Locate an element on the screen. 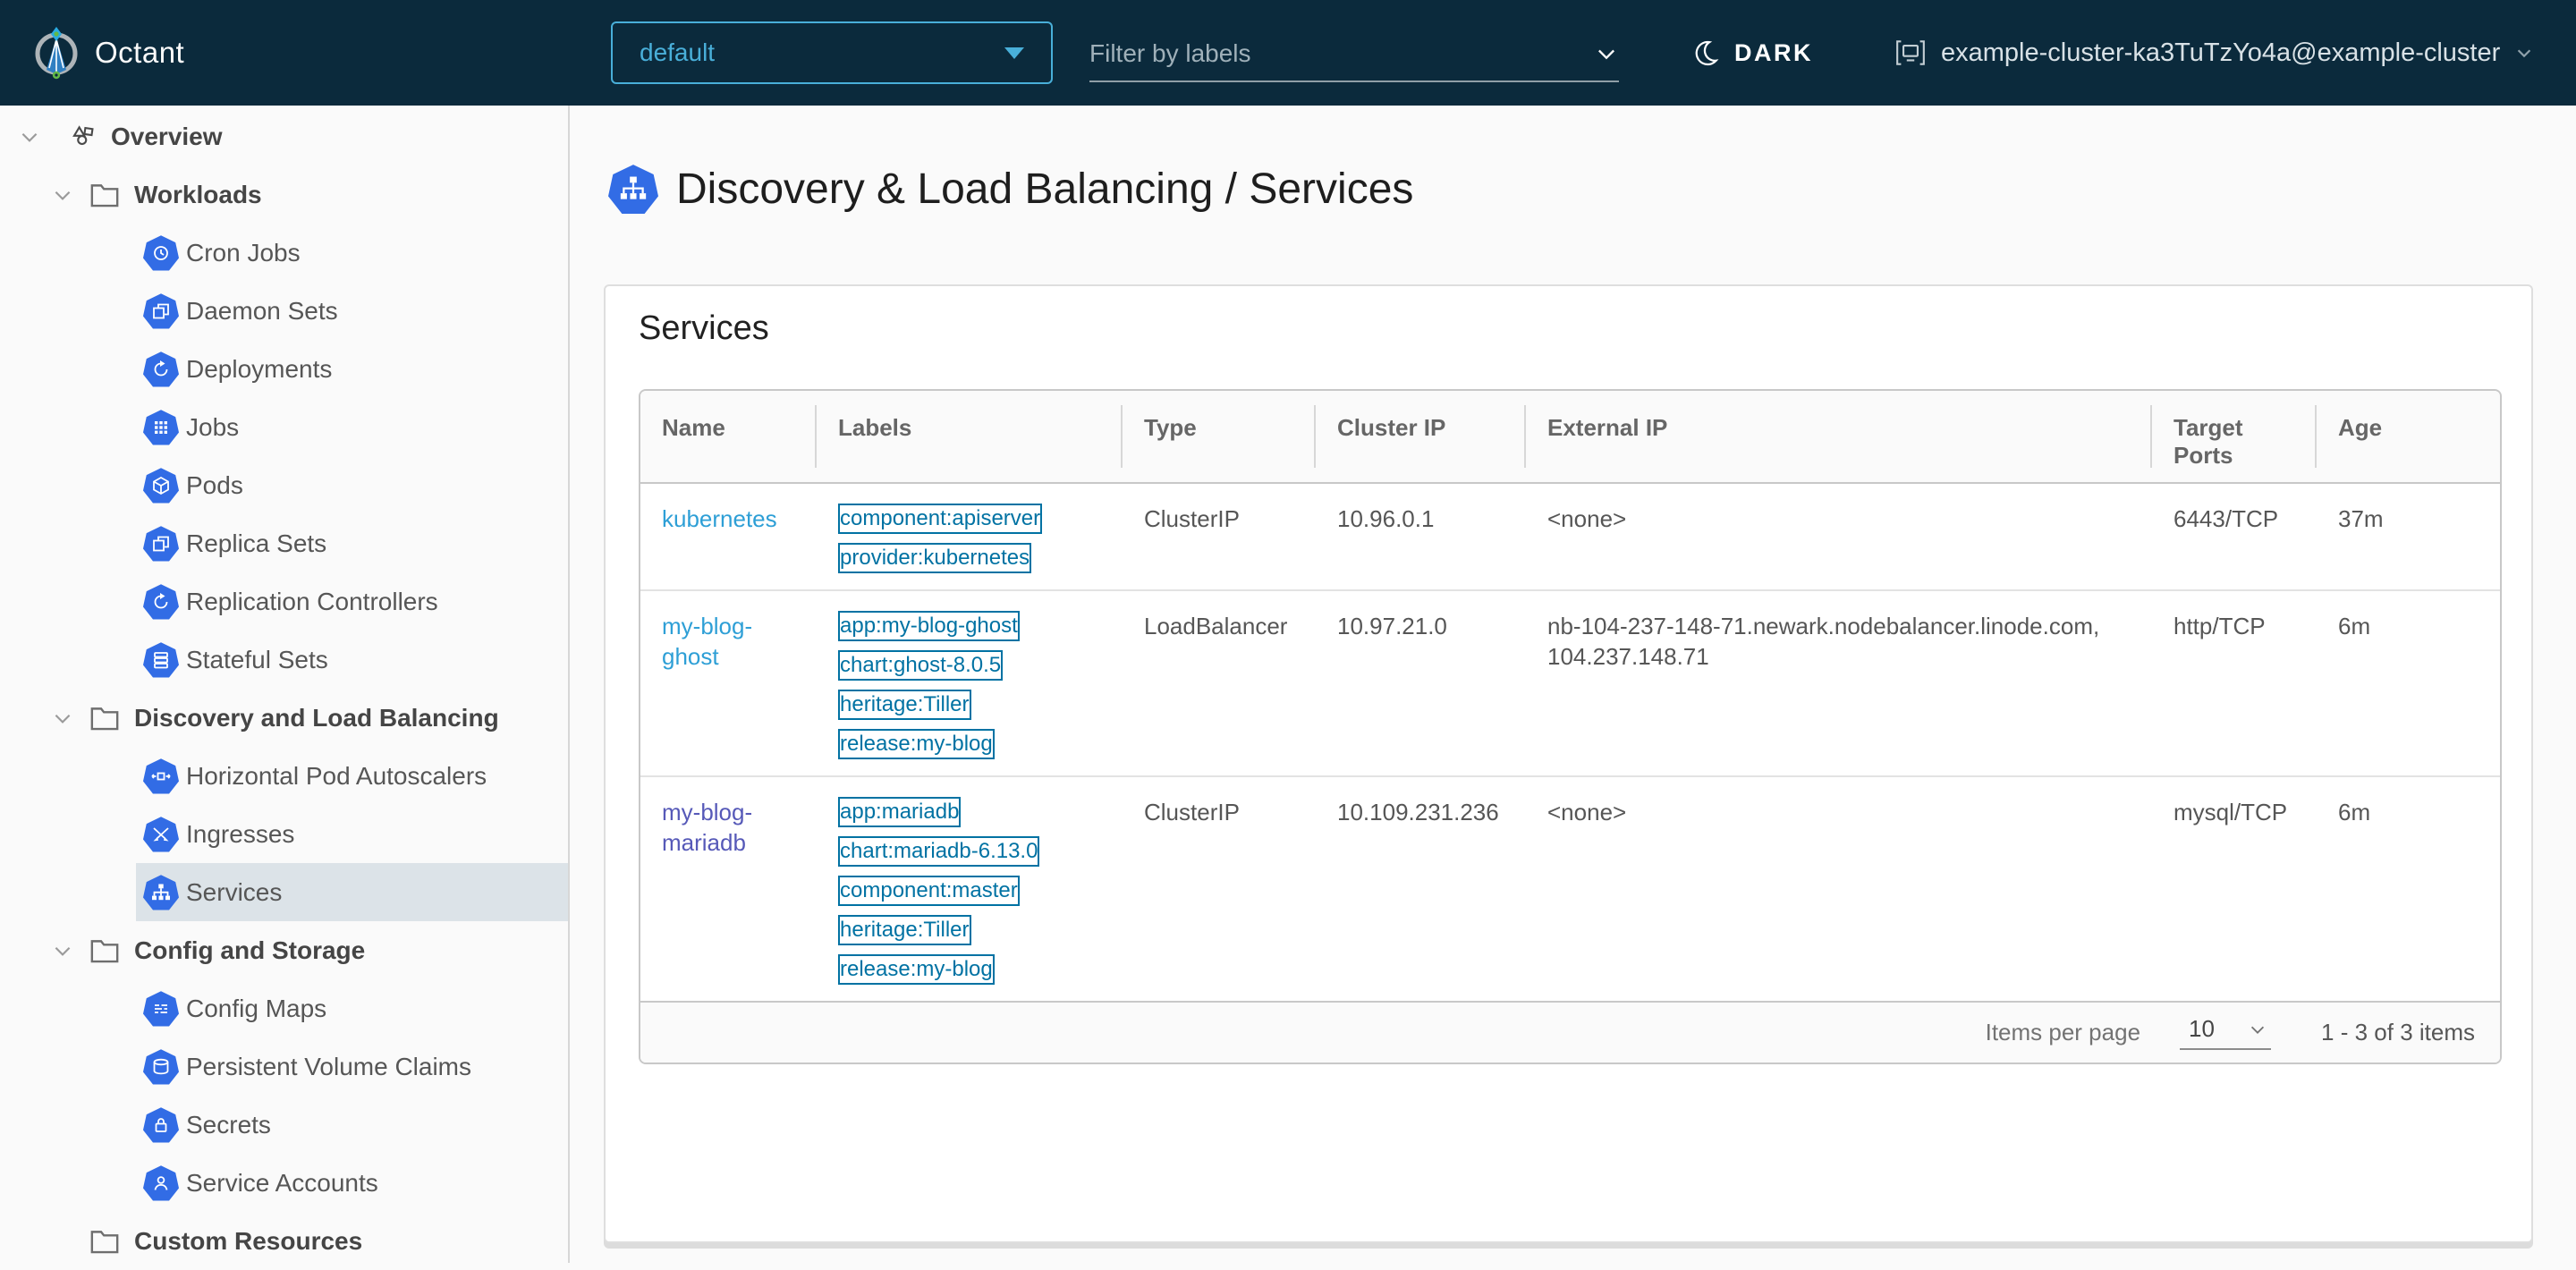 The width and height of the screenshot is (2576, 1270). sidebar-item-label: Discovery and Load Balancing is located at coordinates (316, 718).